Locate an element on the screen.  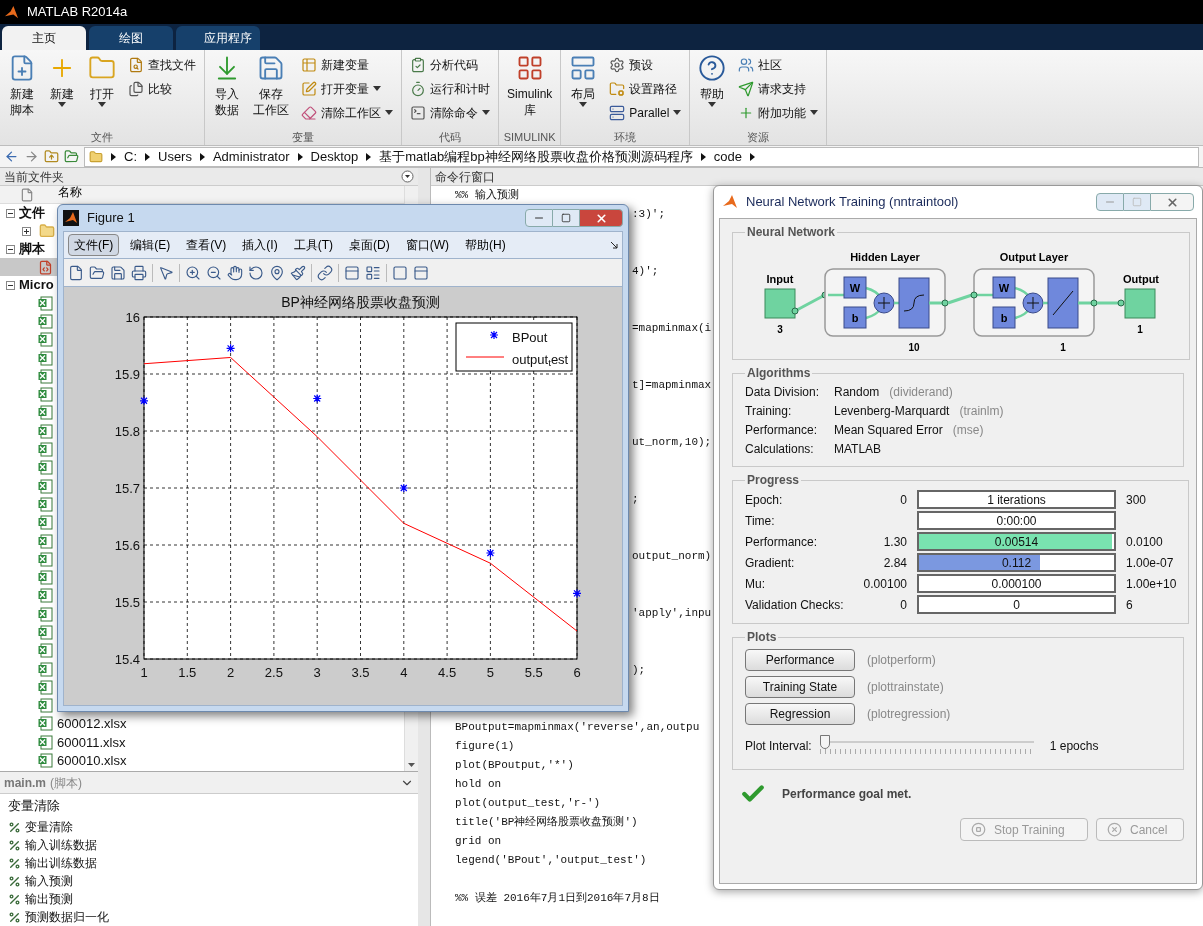
ribbon-button: Simulink 库 is located at coordinates (530, 91).